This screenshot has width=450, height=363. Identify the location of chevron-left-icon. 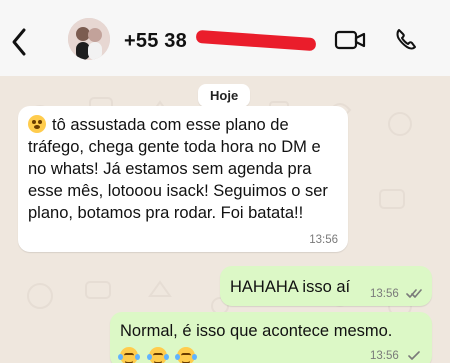
(19, 42).